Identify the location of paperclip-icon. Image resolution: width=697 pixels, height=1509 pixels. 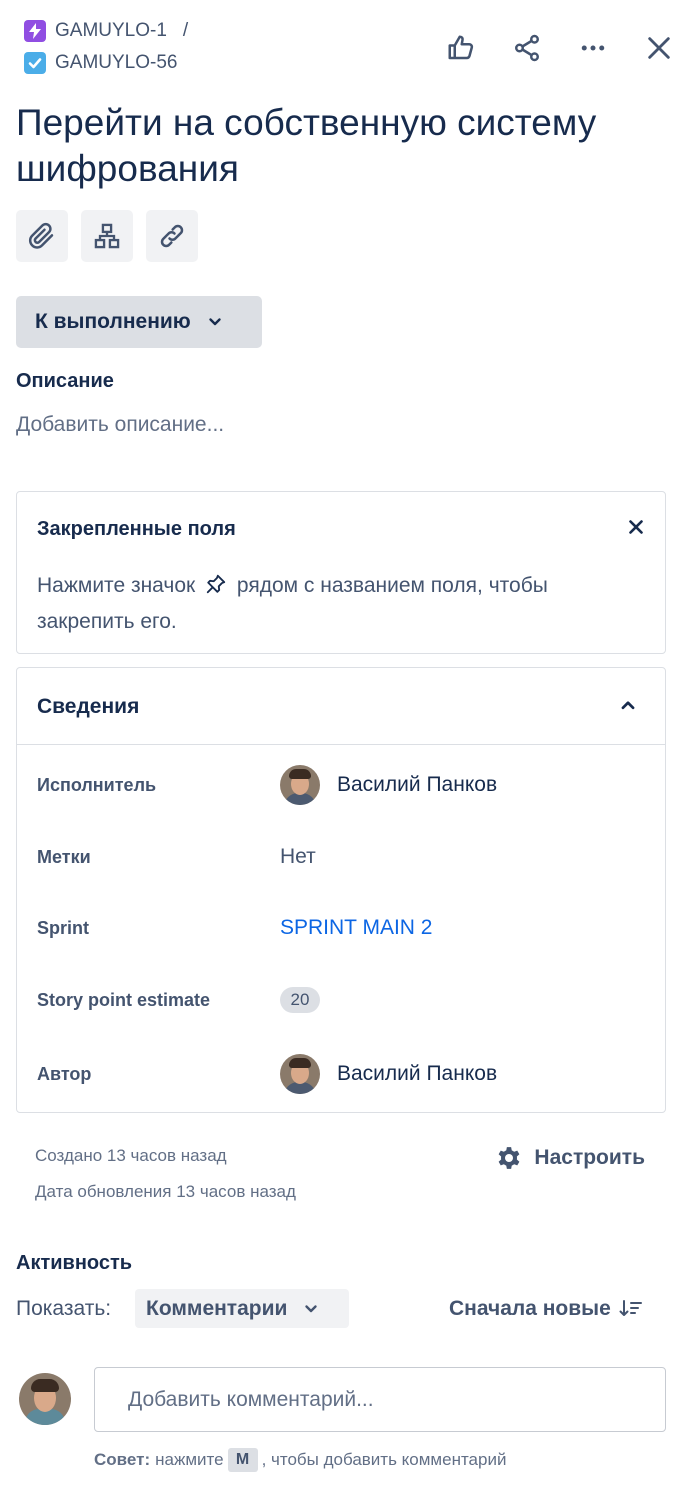
(41, 235).